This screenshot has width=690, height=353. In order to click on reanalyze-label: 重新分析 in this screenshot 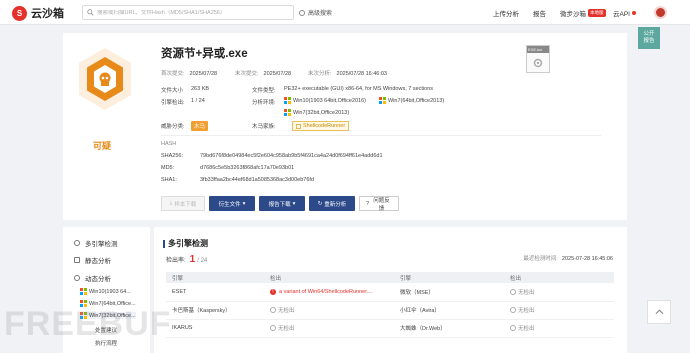, I will do `click(335, 204)`.